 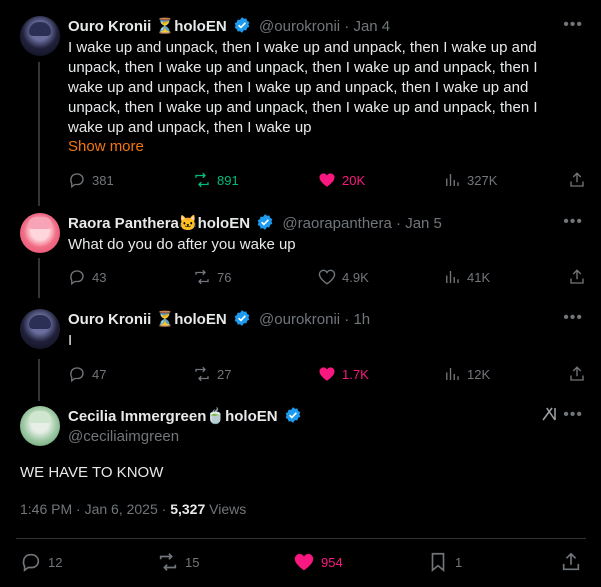 I want to click on handle: @raorapanthera, so click(x=336, y=223).